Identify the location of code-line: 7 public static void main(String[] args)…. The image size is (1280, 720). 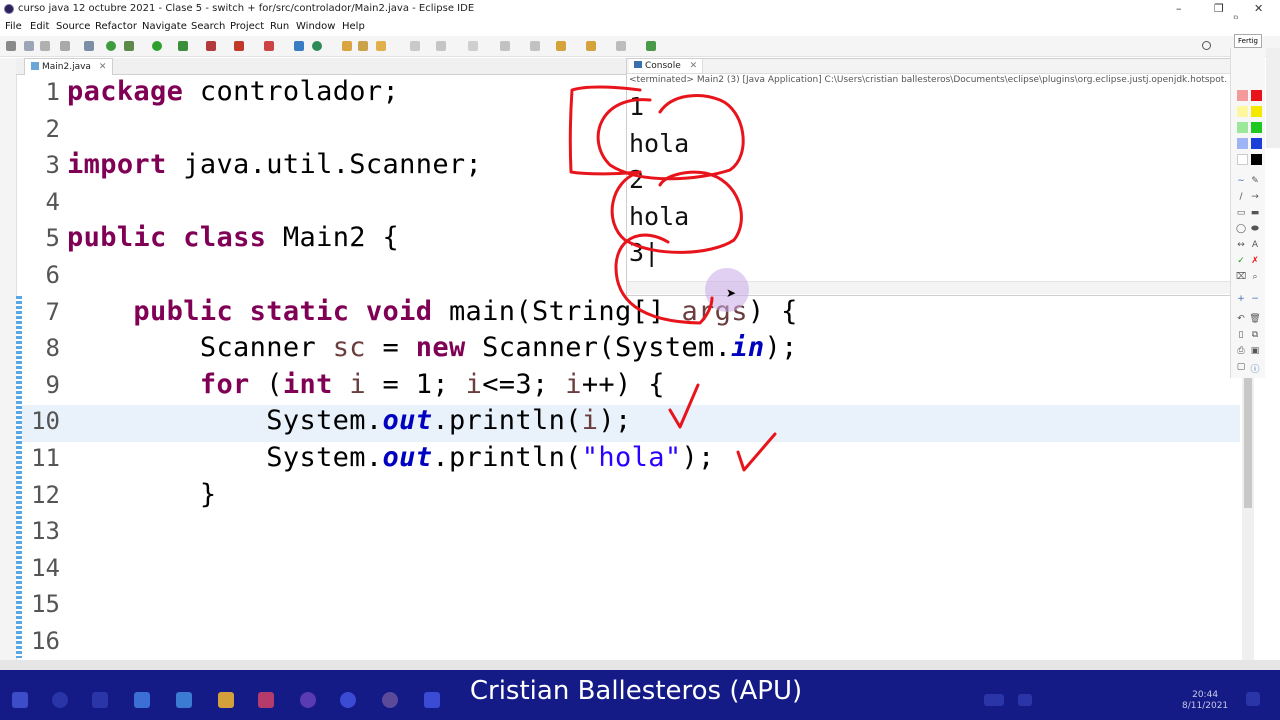
(631, 314).